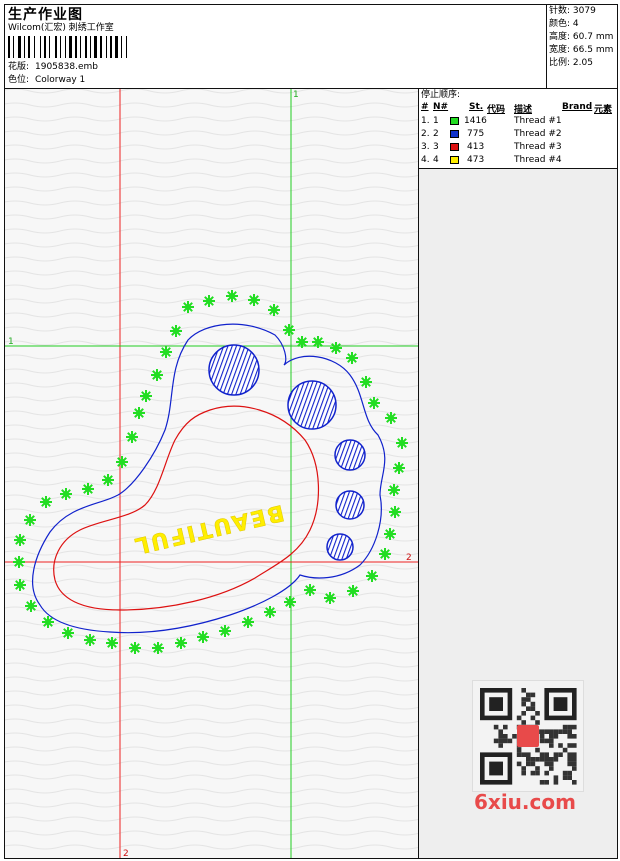 This screenshot has width=620, height=861. I want to click on colorway-value: Colorway 1, so click(60, 80).